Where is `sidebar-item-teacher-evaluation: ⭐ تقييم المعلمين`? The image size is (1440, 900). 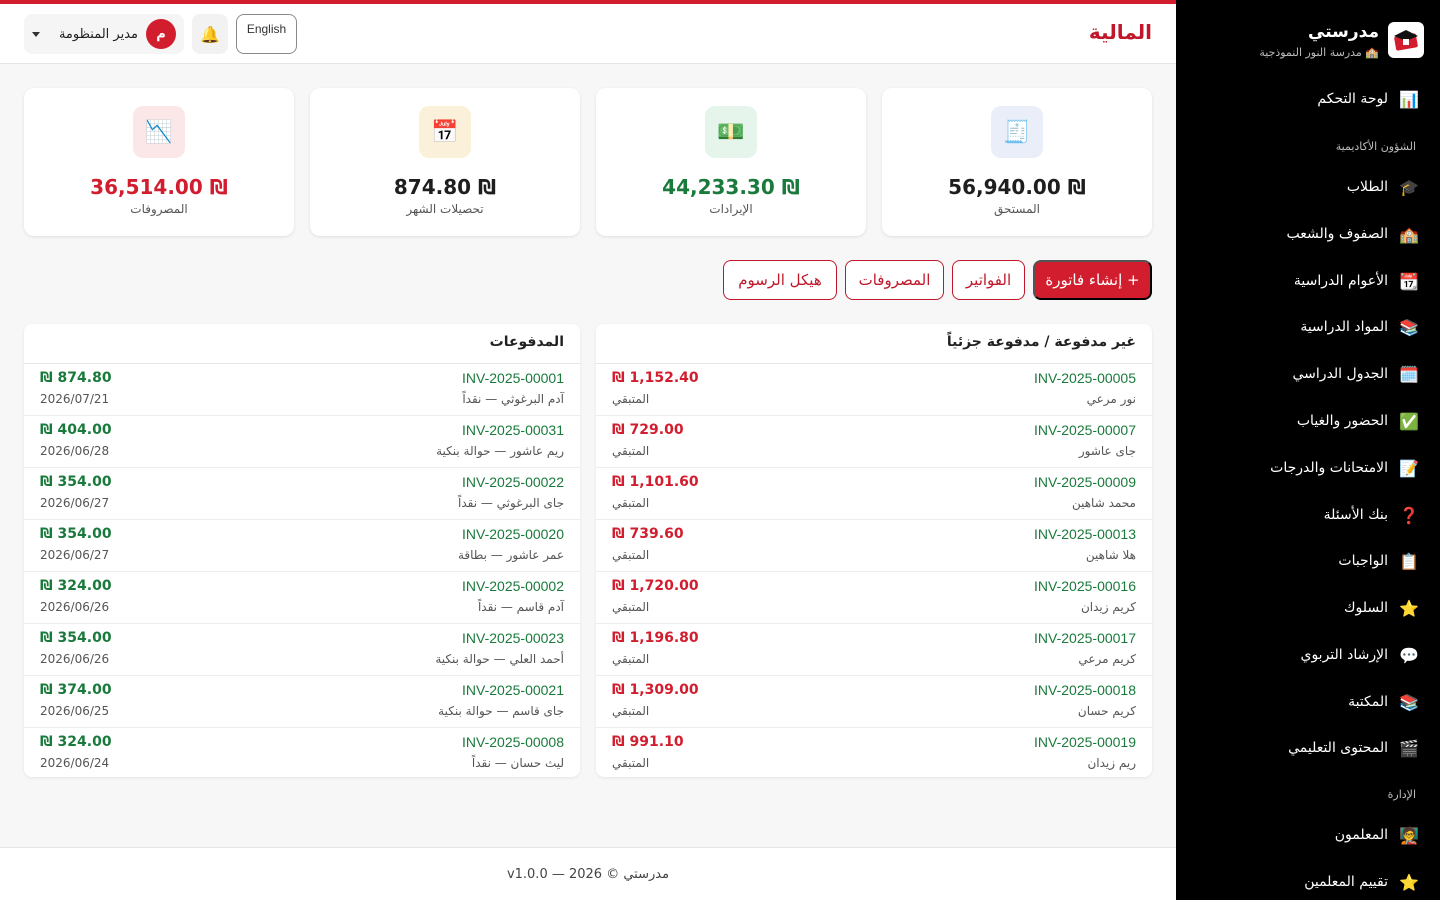 sidebar-item-teacher-evaluation: ⭐ تقييم المعلمين is located at coordinates (1308, 882).